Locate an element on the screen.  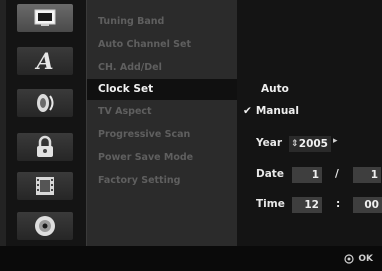
menu-item-clock-set: Clock Set is located at coordinates (162, 89).